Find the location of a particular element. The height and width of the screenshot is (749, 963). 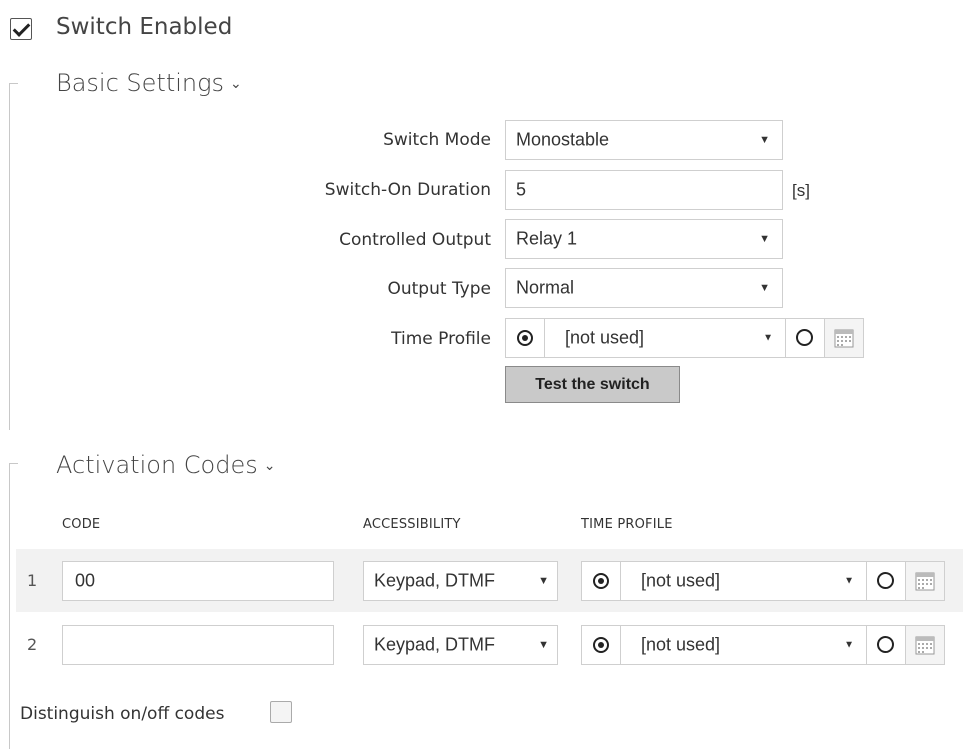

controlled-output-select: Relay 1 ▼ is located at coordinates (644, 239).